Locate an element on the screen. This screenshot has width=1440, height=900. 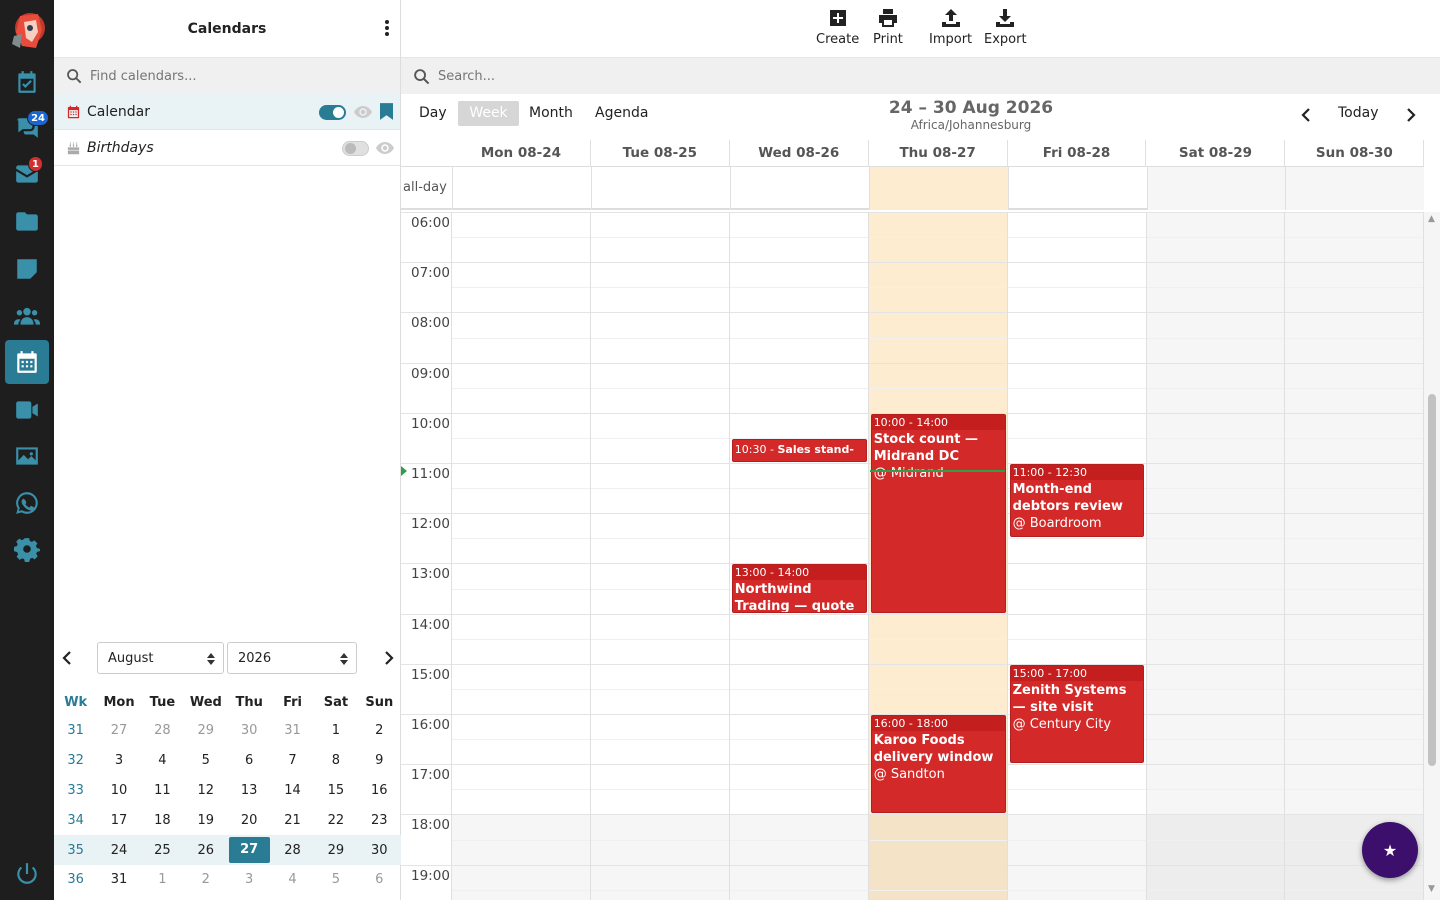
export-button: Export is located at coordinates (1005, 27).